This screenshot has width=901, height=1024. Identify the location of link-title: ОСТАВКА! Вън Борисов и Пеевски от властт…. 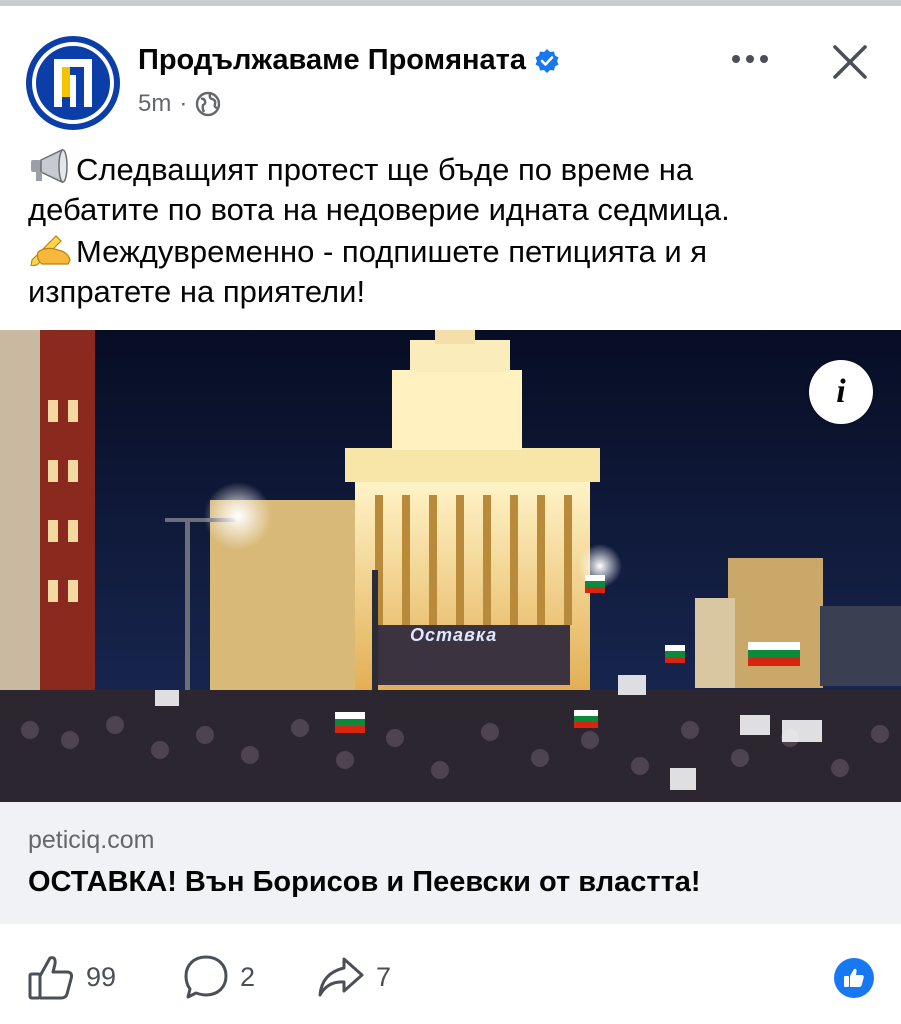
(364, 882).